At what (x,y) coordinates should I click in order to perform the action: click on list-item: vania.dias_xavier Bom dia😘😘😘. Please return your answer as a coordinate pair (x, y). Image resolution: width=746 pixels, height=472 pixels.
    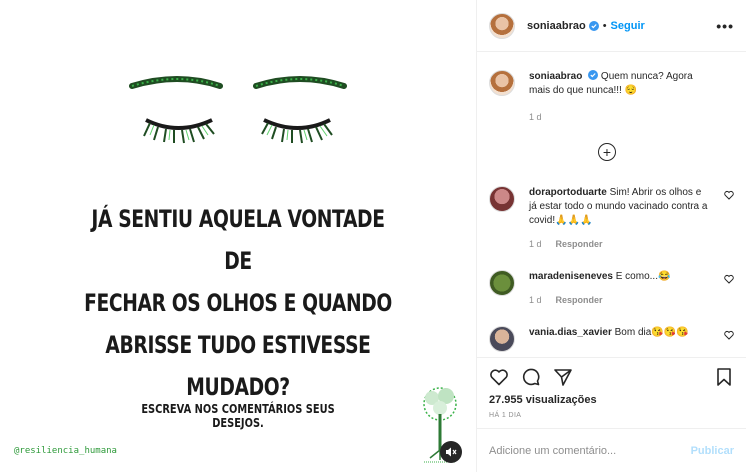
    Looking at the image, I should click on (611, 339).